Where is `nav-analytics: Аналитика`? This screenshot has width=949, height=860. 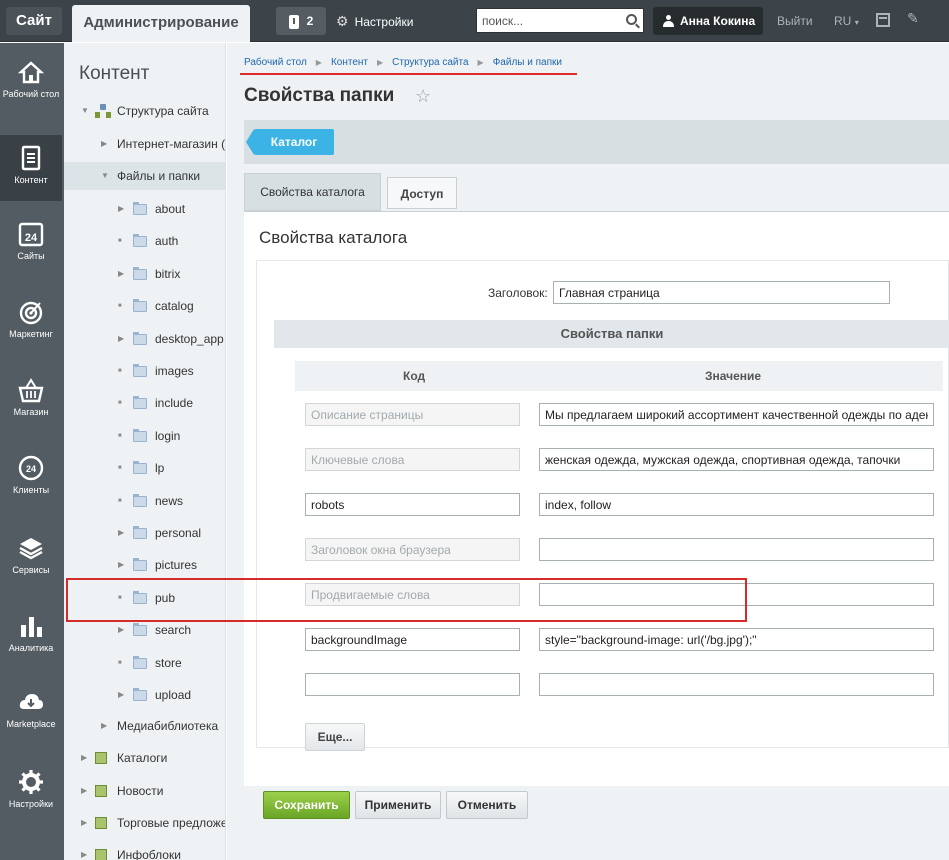
nav-analytics: Аналитика is located at coordinates (31, 643).